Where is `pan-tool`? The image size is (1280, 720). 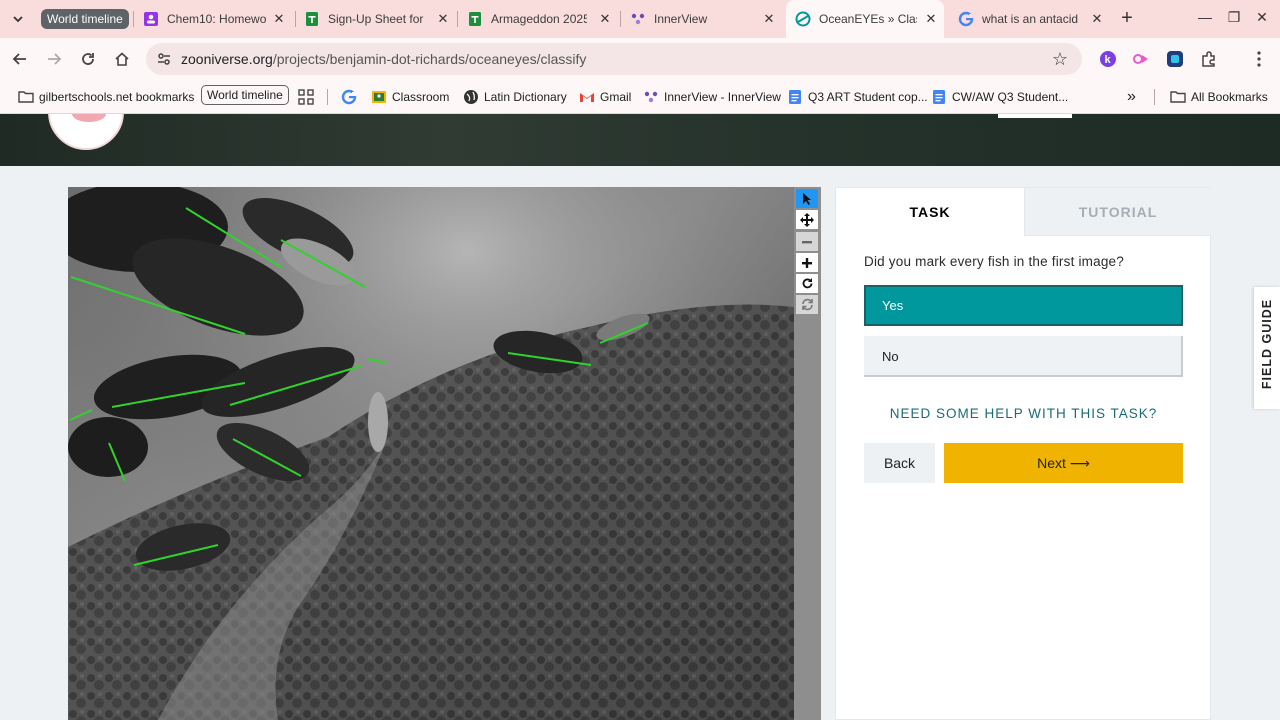
pan-tool is located at coordinates (807, 219).